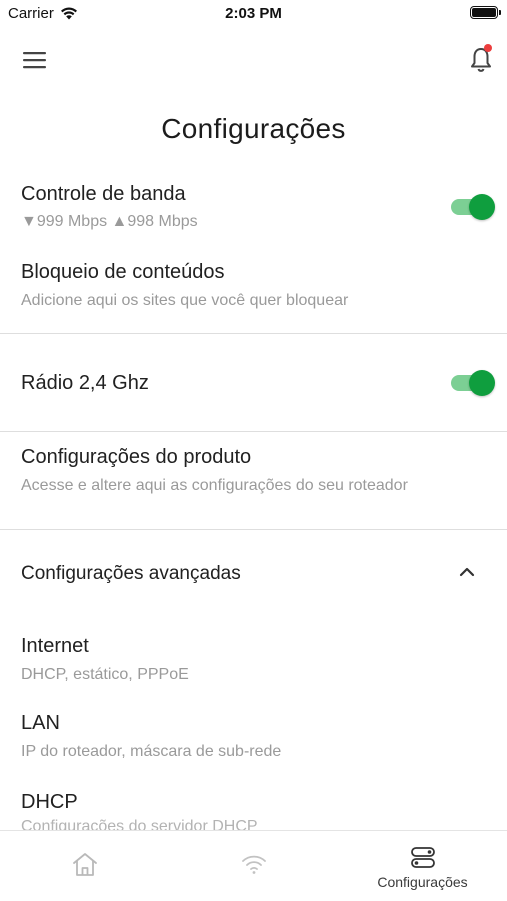 This screenshot has height=901, width=507. I want to click on advanced-settings-title: Configurações avançadas, so click(131, 573).